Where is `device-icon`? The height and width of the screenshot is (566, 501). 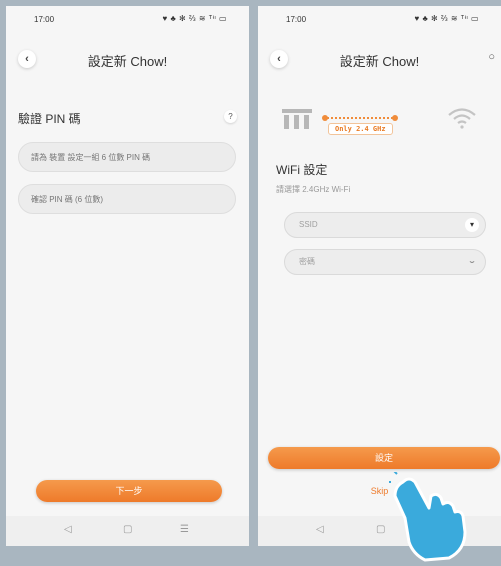
device-icon is located at coordinates (297, 120).